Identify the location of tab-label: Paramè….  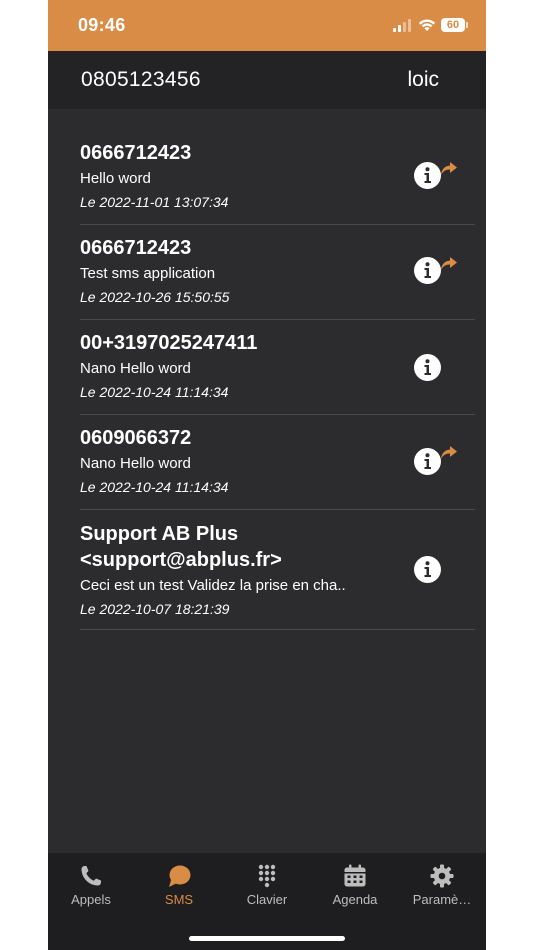
(442, 899).